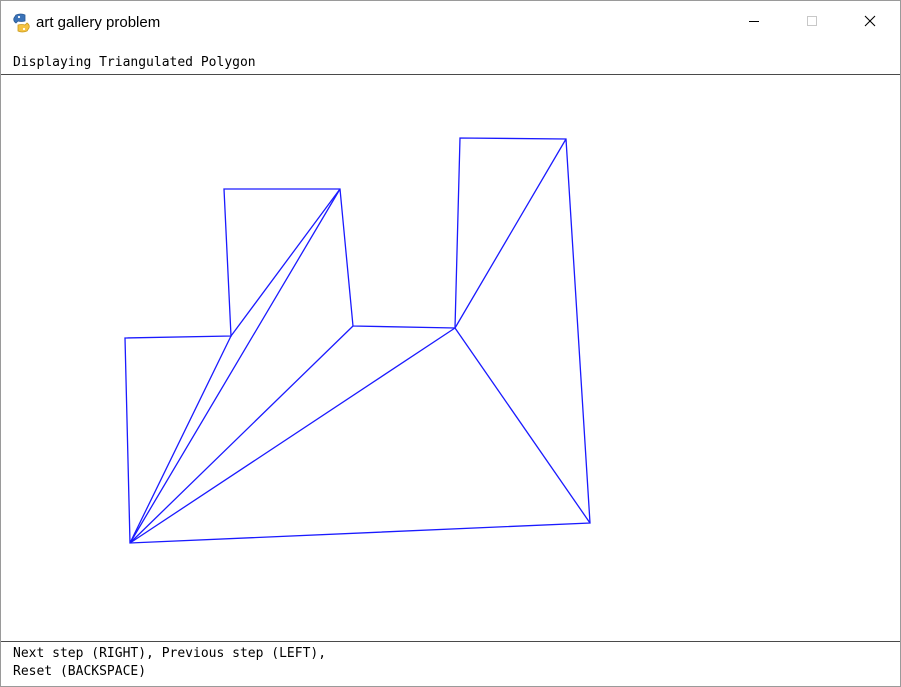  Describe the element at coordinates (21, 23) in the screenshot. I see `python-snake-icon` at that location.